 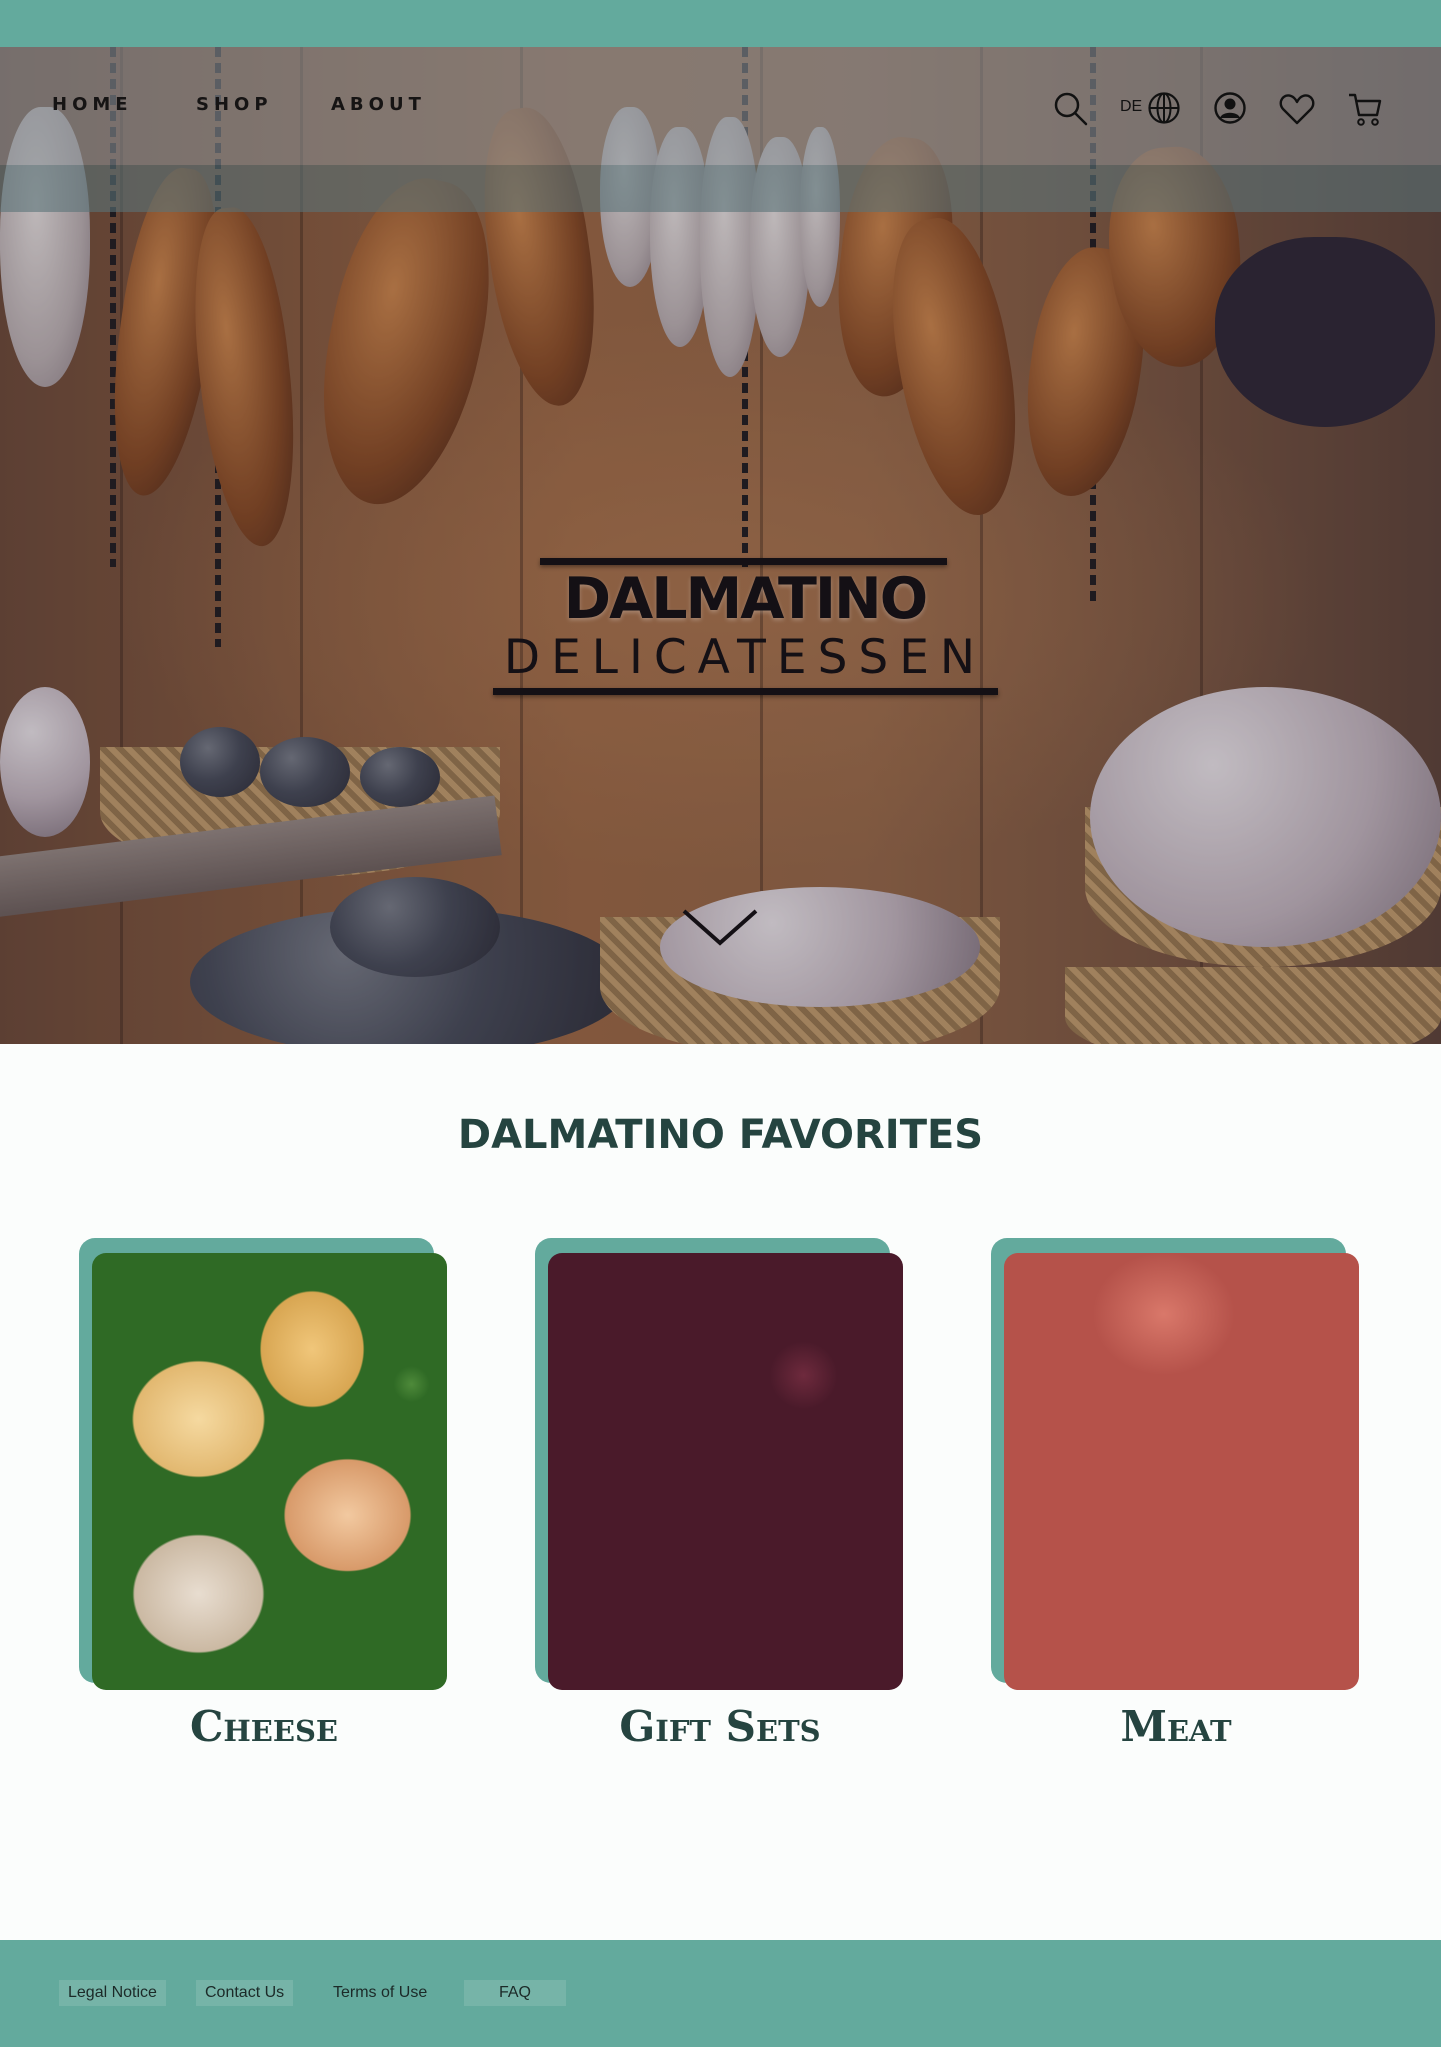 I want to click on nav-about-link: ABOUT, so click(x=378, y=104).